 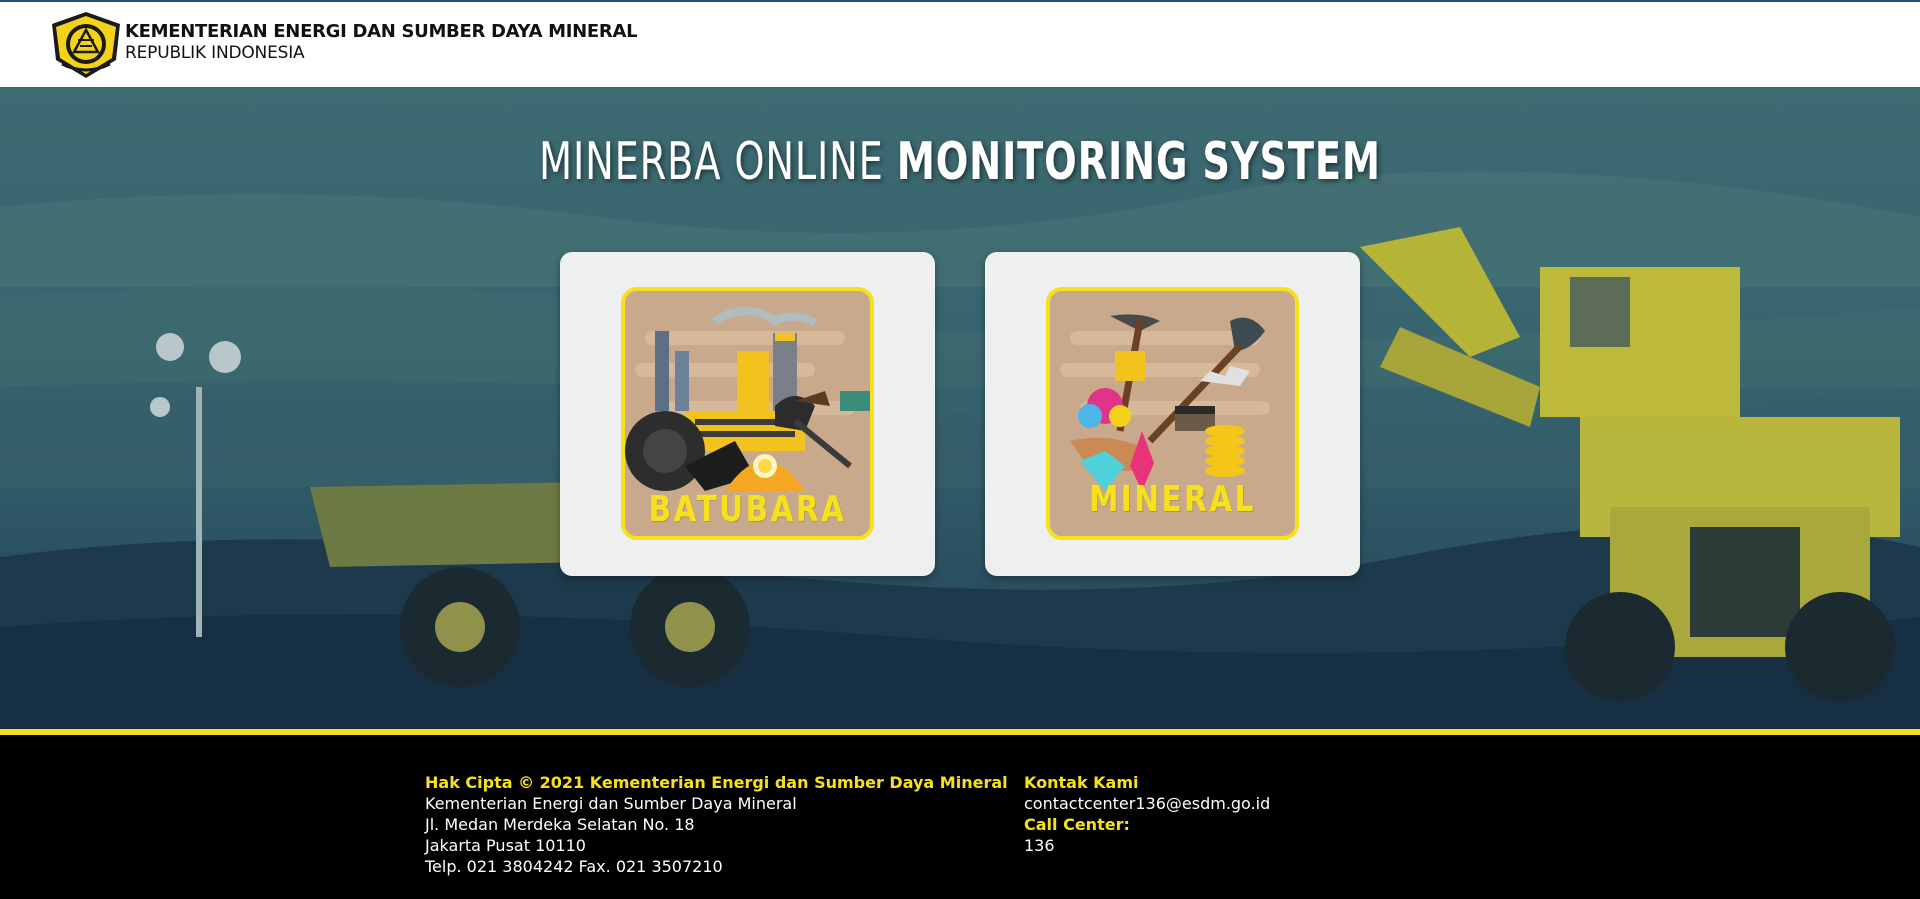 What do you see at coordinates (1147, 803) in the screenshot?
I see `contact-email-link: contactcenter136@esdm.go.id` at bounding box center [1147, 803].